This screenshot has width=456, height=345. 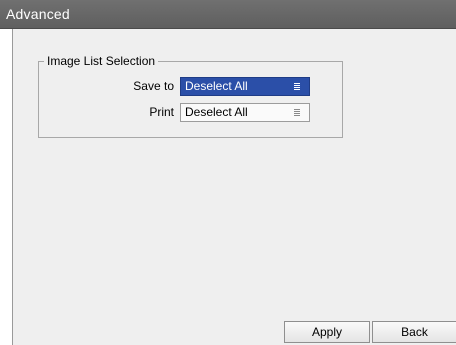 What do you see at coordinates (216, 86) in the screenshot?
I see `save-to-value: Deselect All` at bounding box center [216, 86].